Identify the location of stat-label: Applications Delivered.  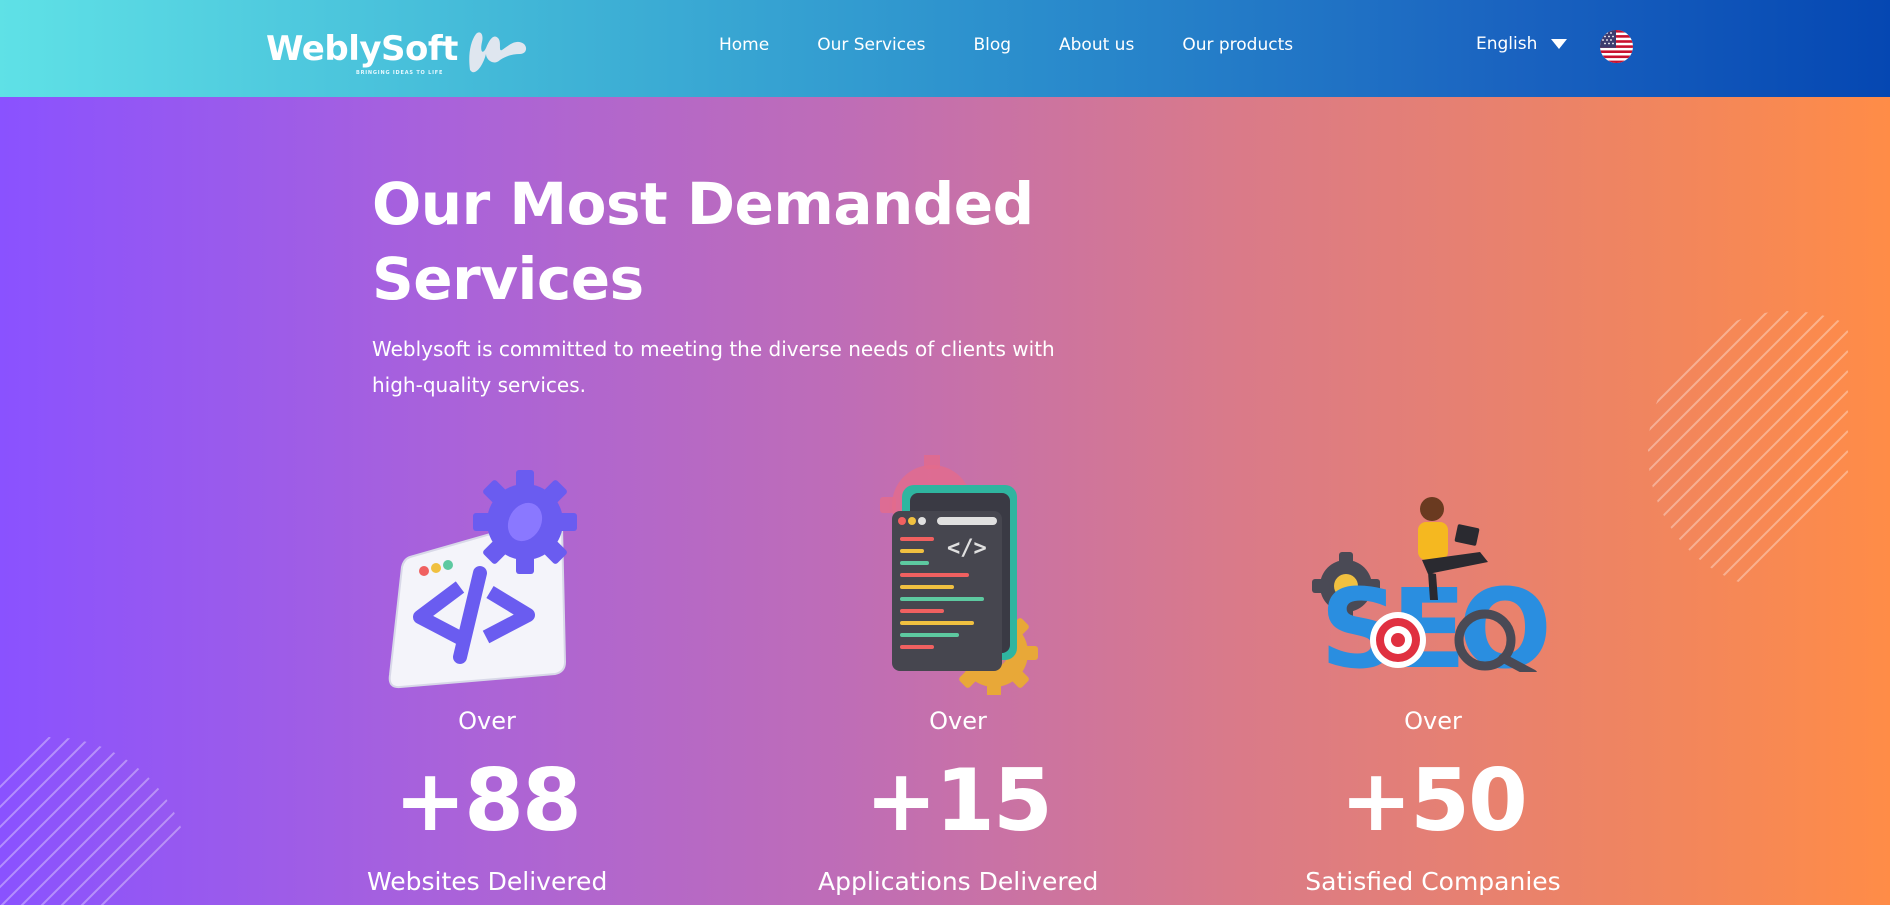
(958, 881).